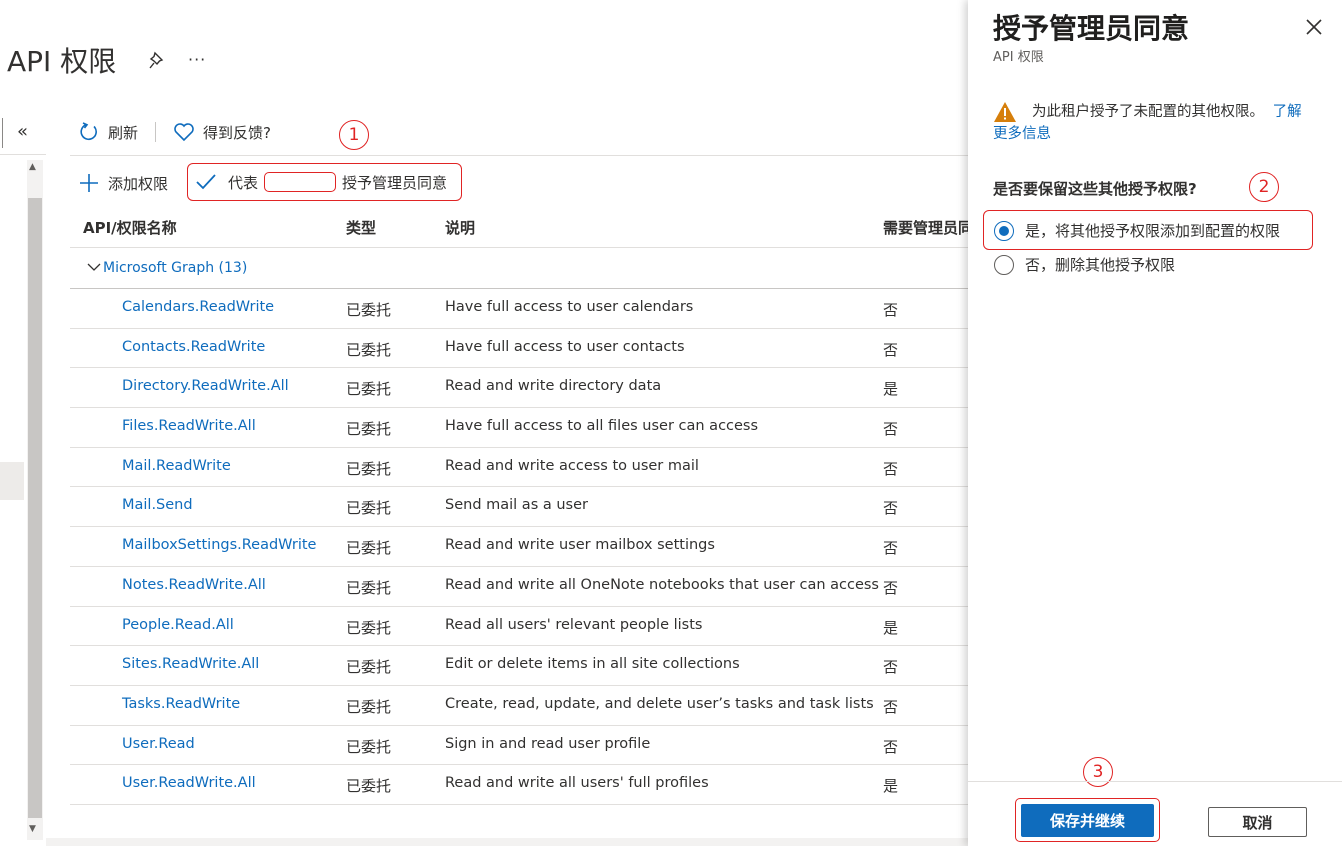 The height and width of the screenshot is (846, 1342). I want to click on permission-name-link: People.Read.All, so click(178, 625).